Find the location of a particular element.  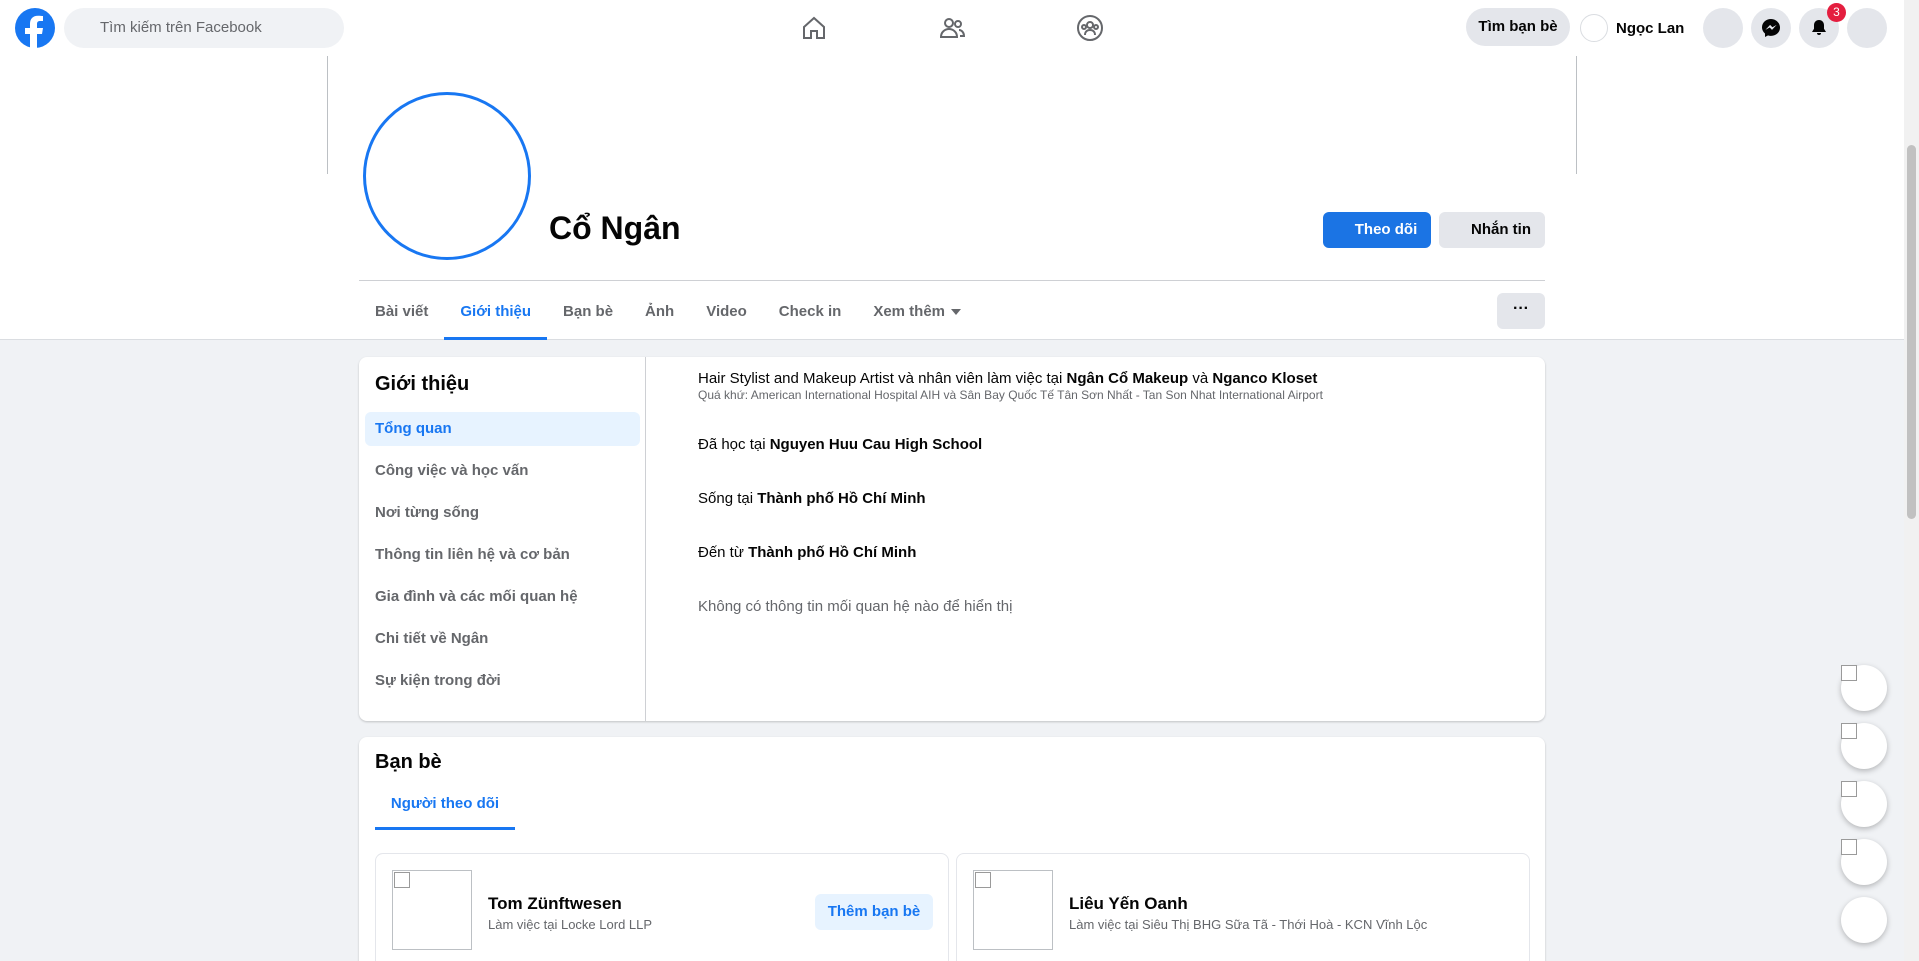

home-icon is located at coordinates (814, 28).